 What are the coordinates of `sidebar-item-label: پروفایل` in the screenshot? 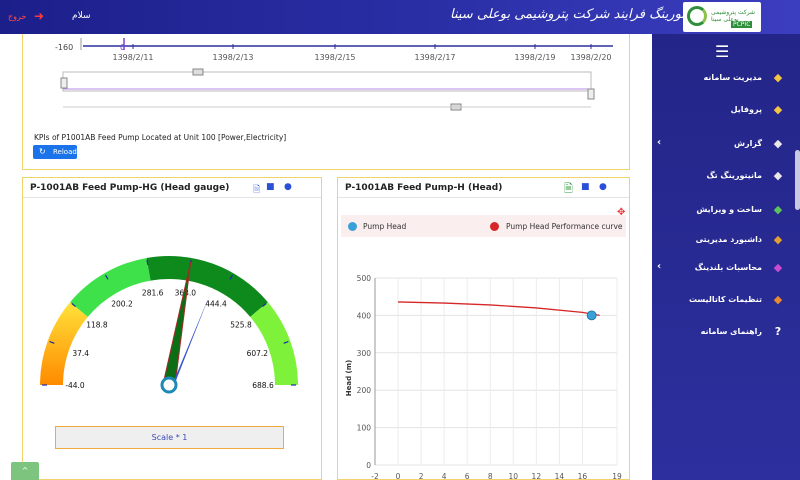 It's located at (746, 109).